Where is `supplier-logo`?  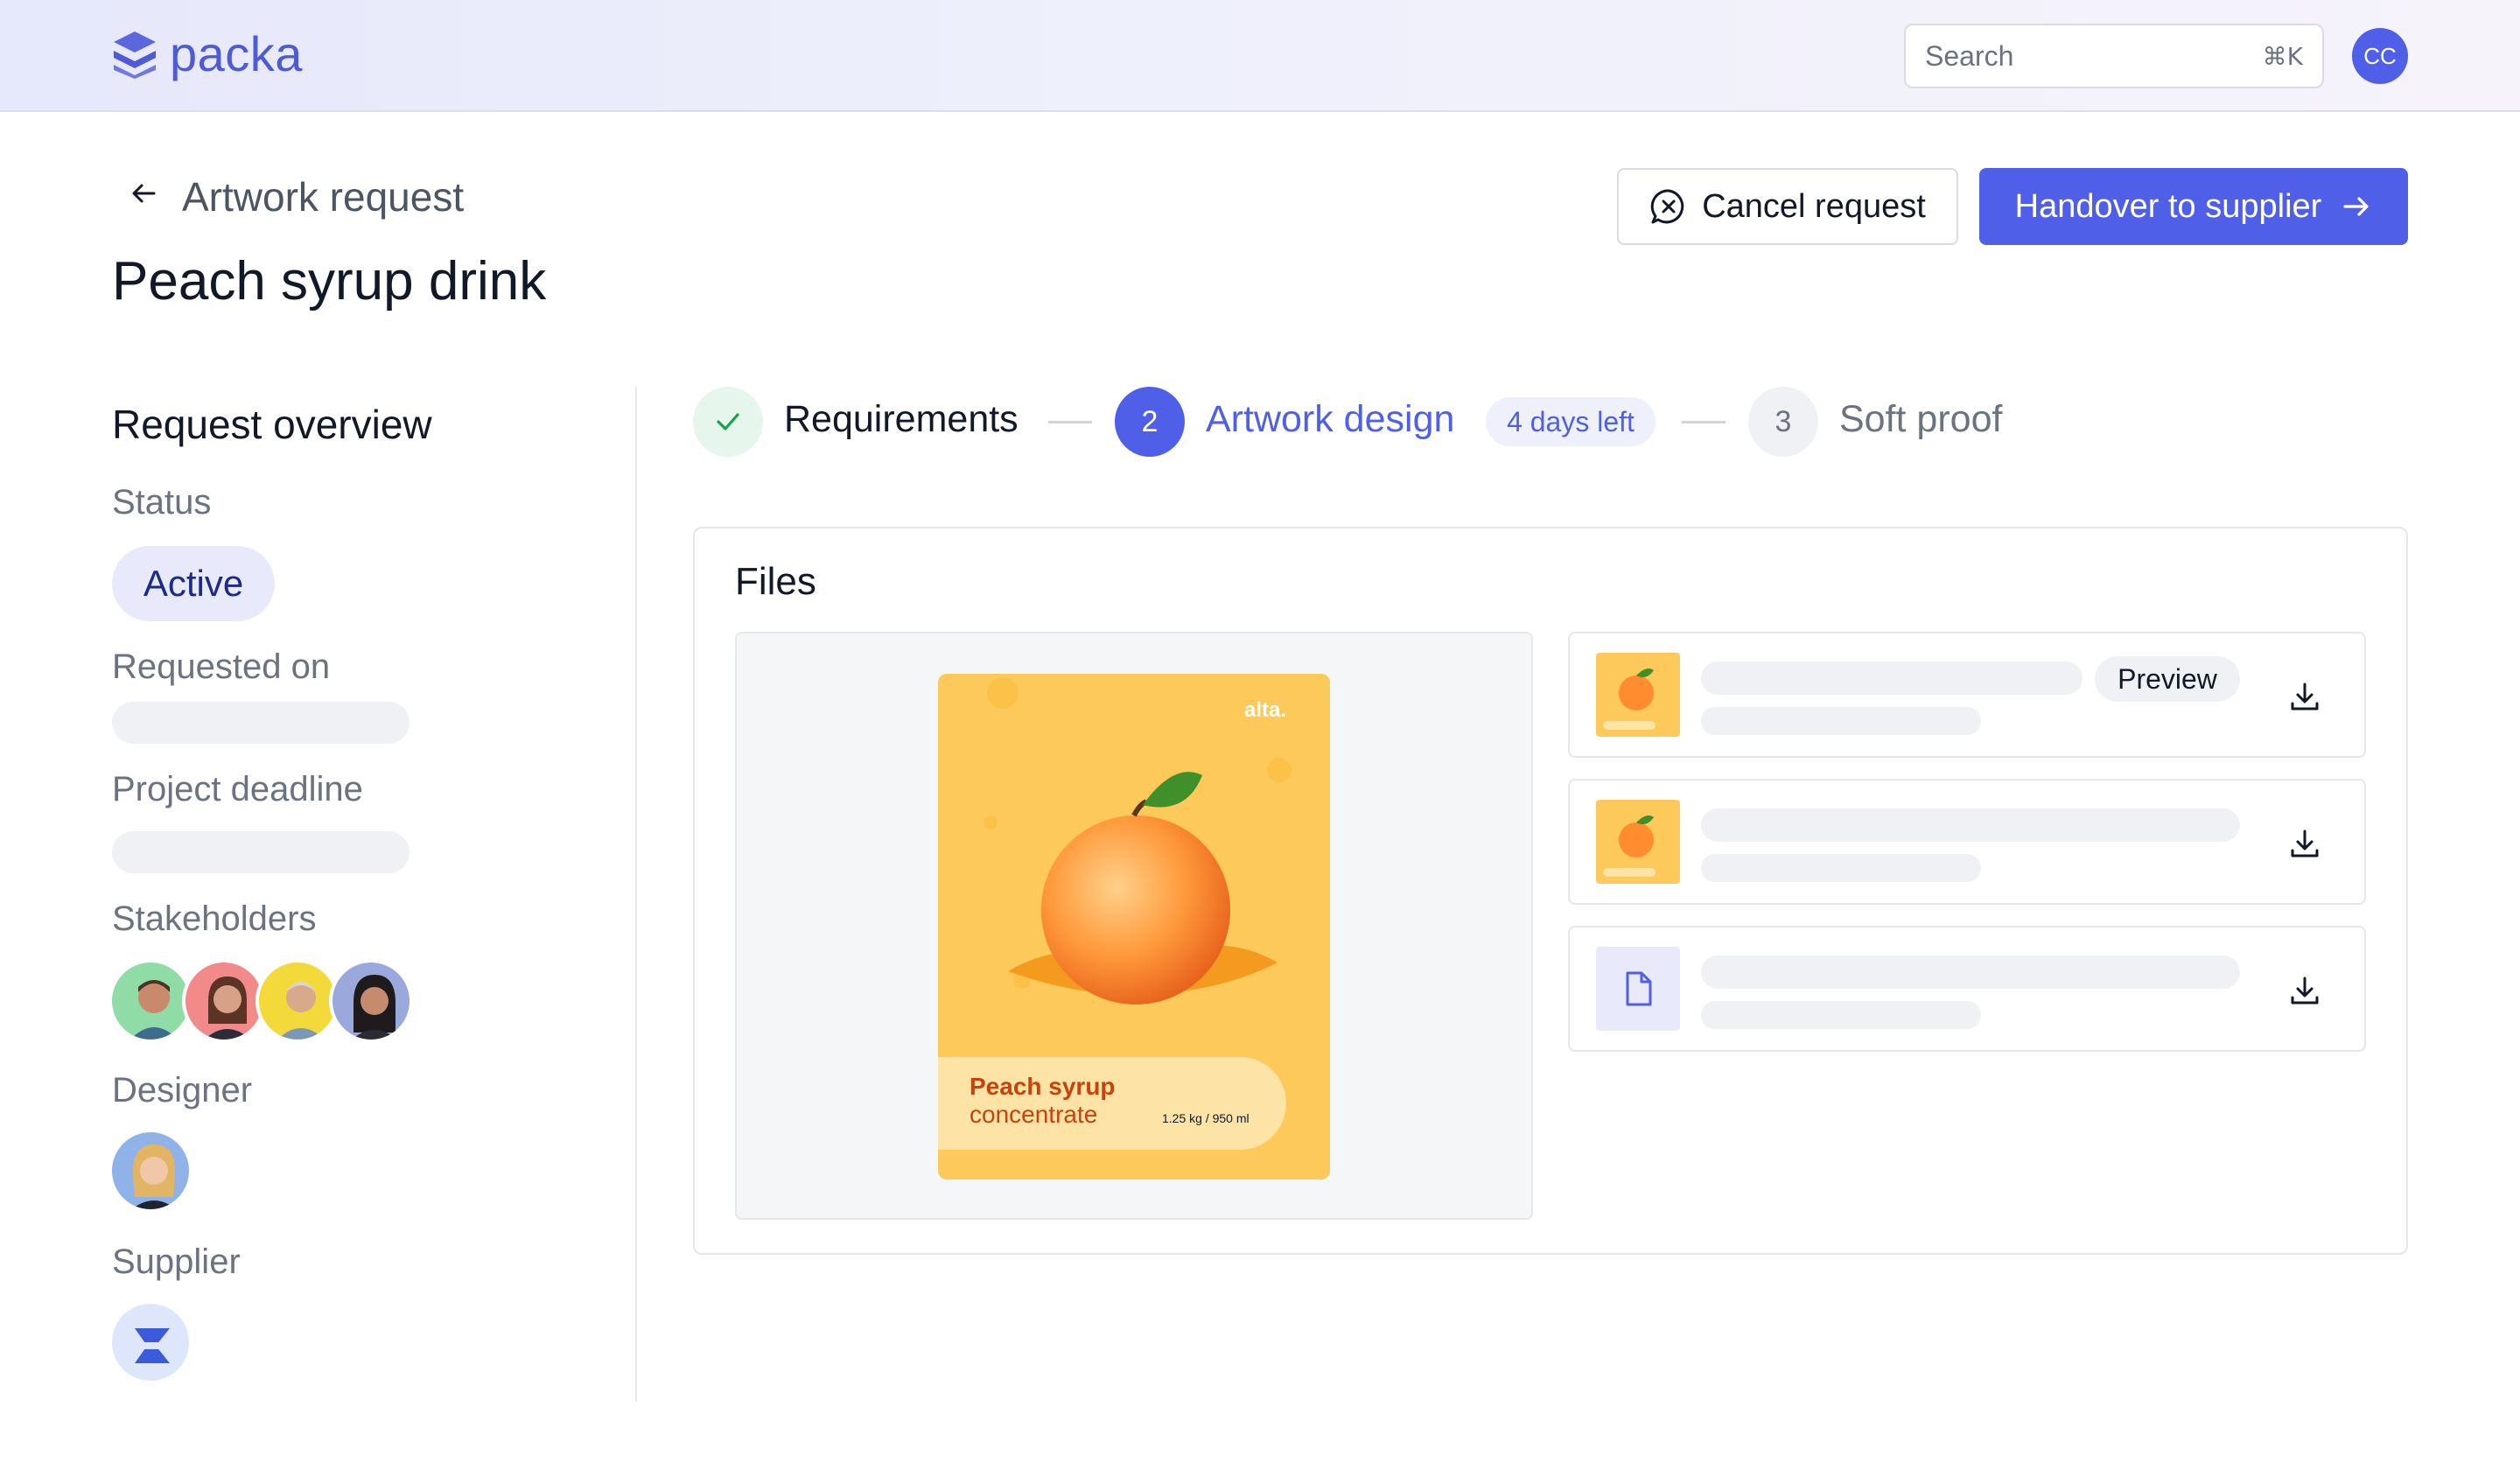 supplier-logo is located at coordinates (150, 1342).